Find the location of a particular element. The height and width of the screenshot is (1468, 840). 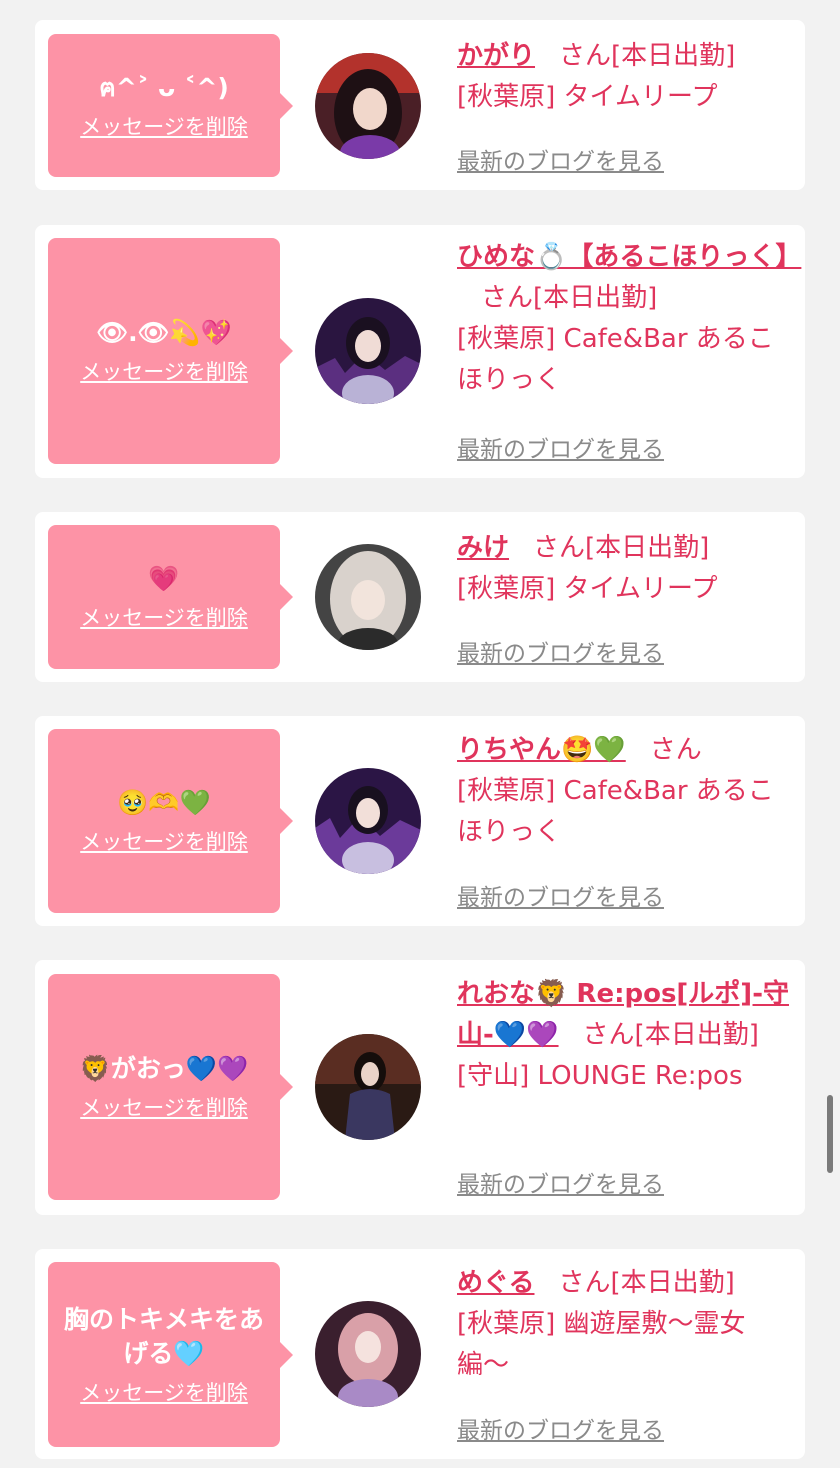

girl-name-link: かがり is located at coordinates (496, 56).